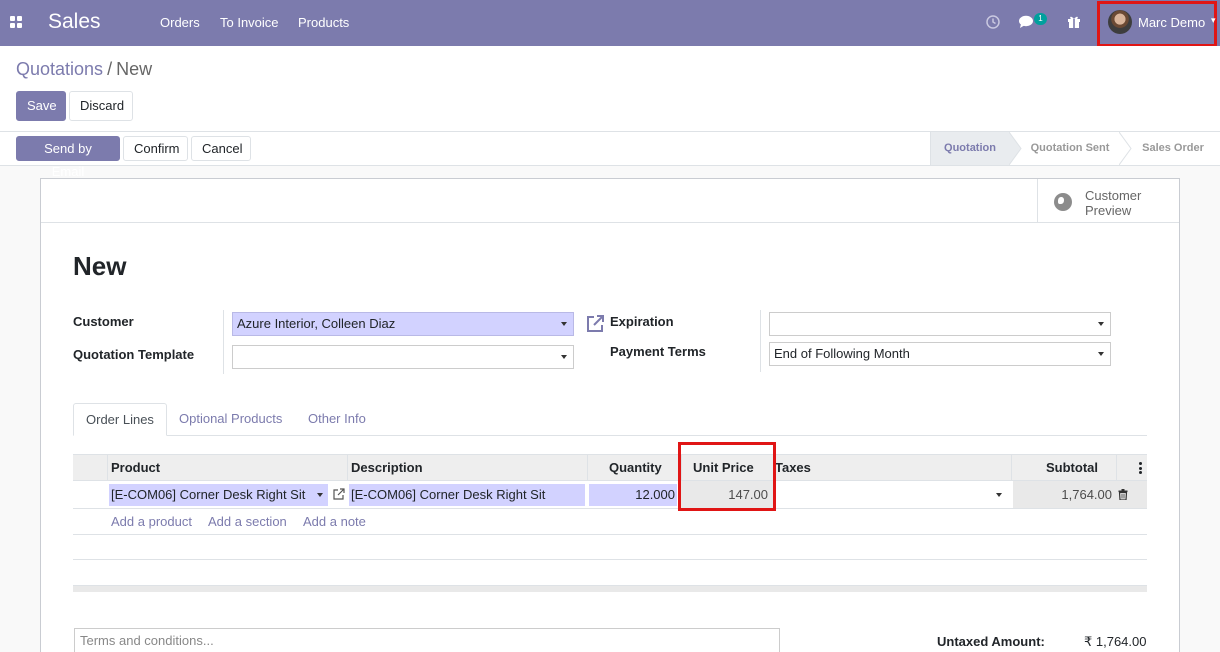 The image size is (1220, 652). I want to click on untaxed-amount-value: ₹ 1,764.00, so click(1115, 641).